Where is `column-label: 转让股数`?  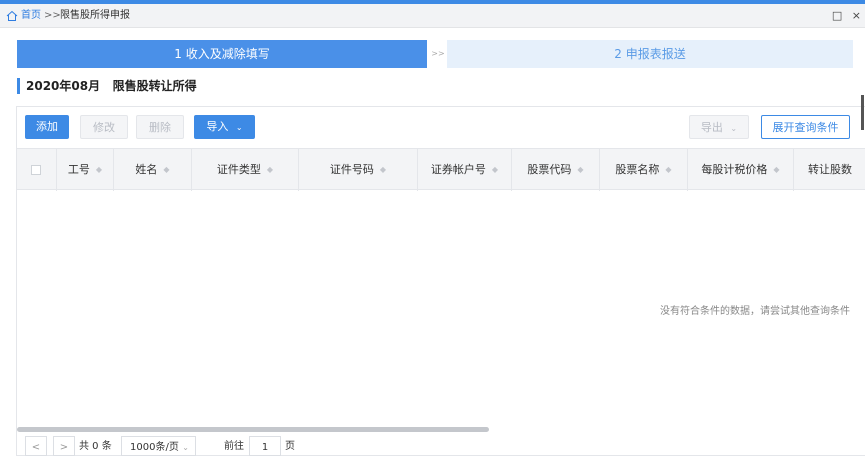
column-label: 转让股数 is located at coordinates (830, 169).